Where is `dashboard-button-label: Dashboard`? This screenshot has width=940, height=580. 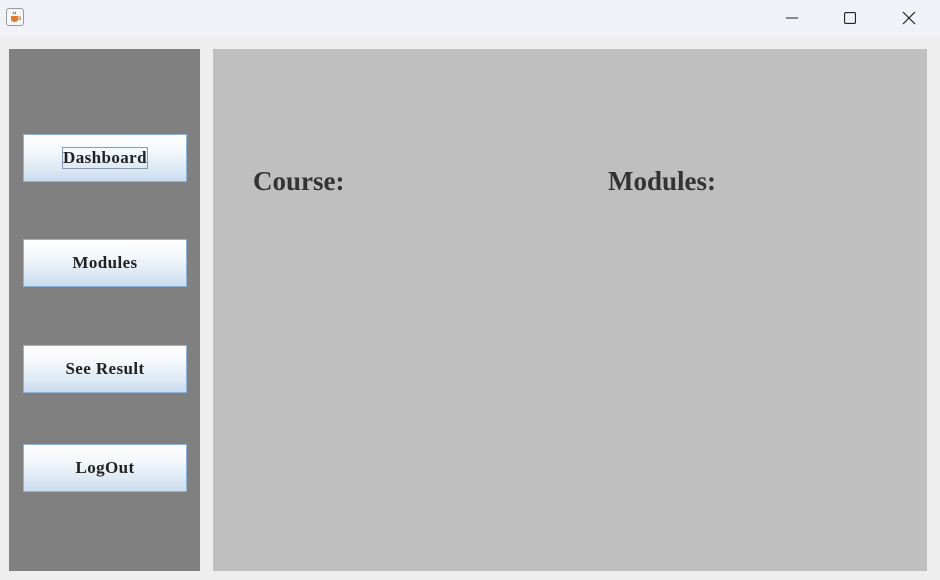 dashboard-button-label: Dashboard is located at coordinates (105, 158).